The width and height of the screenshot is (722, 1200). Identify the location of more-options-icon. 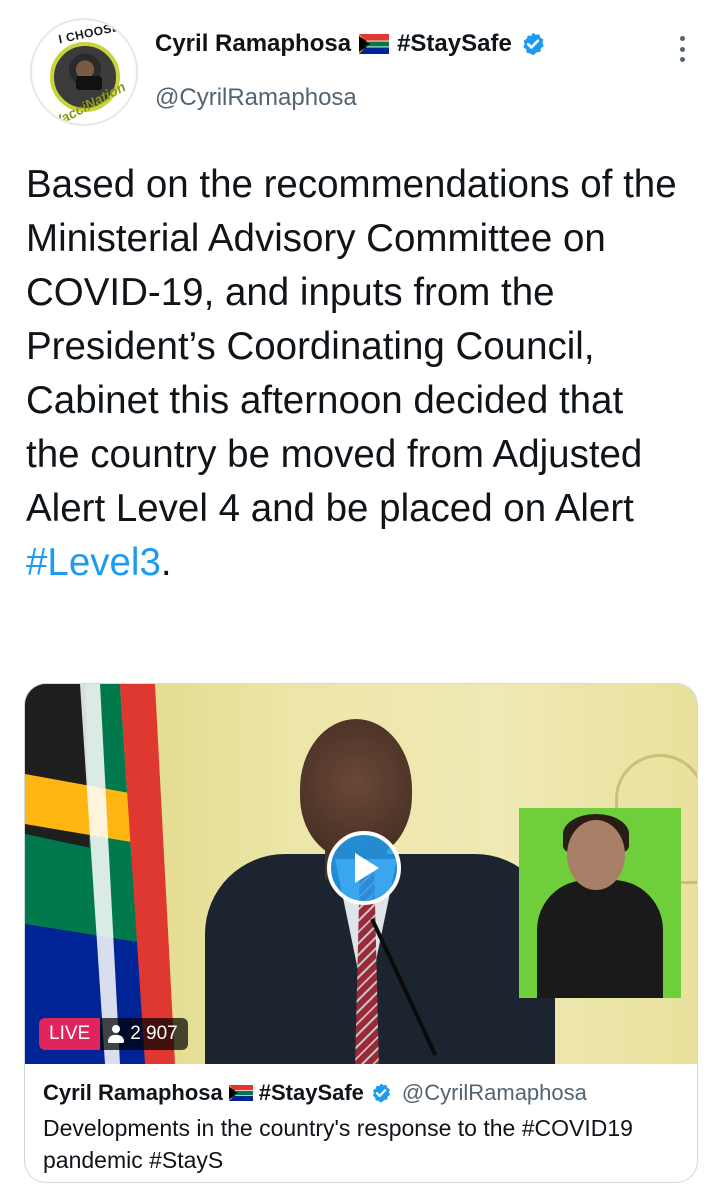
(682, 49).